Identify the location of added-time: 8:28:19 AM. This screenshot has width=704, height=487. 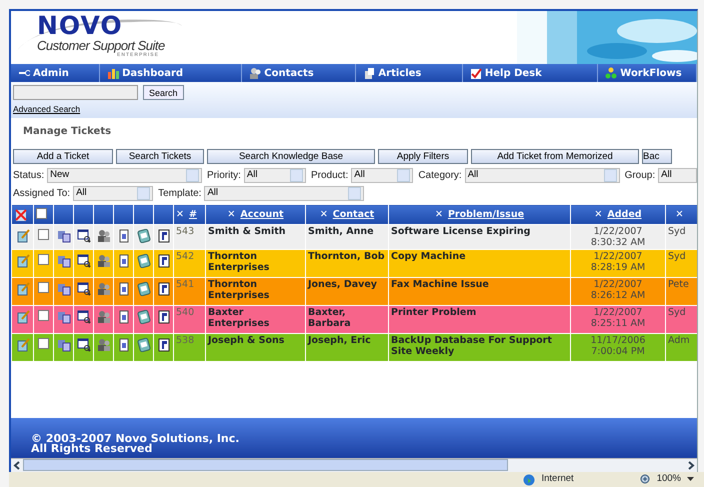
(618, 267).